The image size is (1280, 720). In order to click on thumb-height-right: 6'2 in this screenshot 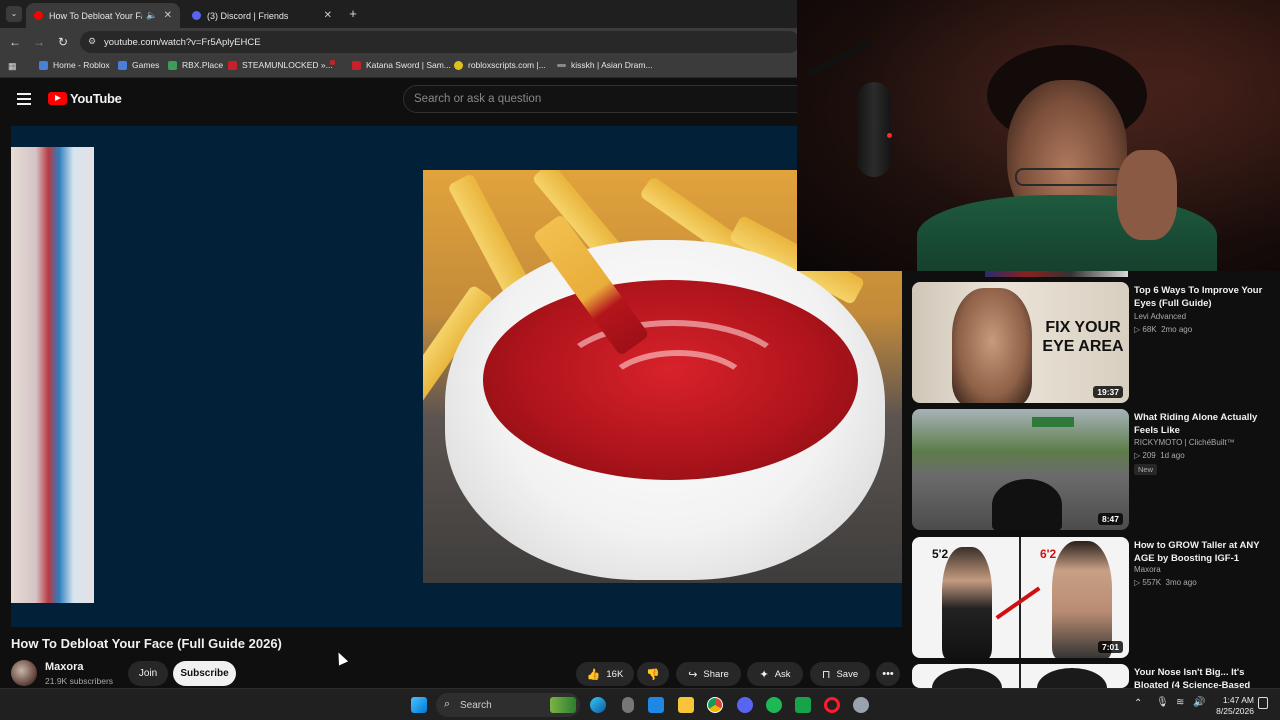, I will do `click(1048, 554)`.